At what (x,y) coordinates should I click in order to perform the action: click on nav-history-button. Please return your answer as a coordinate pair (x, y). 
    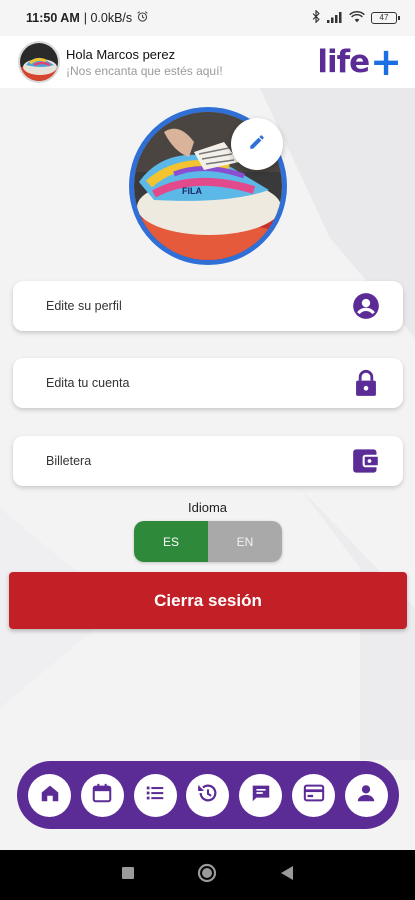
    Looking at the image, I should click on (208, 795).